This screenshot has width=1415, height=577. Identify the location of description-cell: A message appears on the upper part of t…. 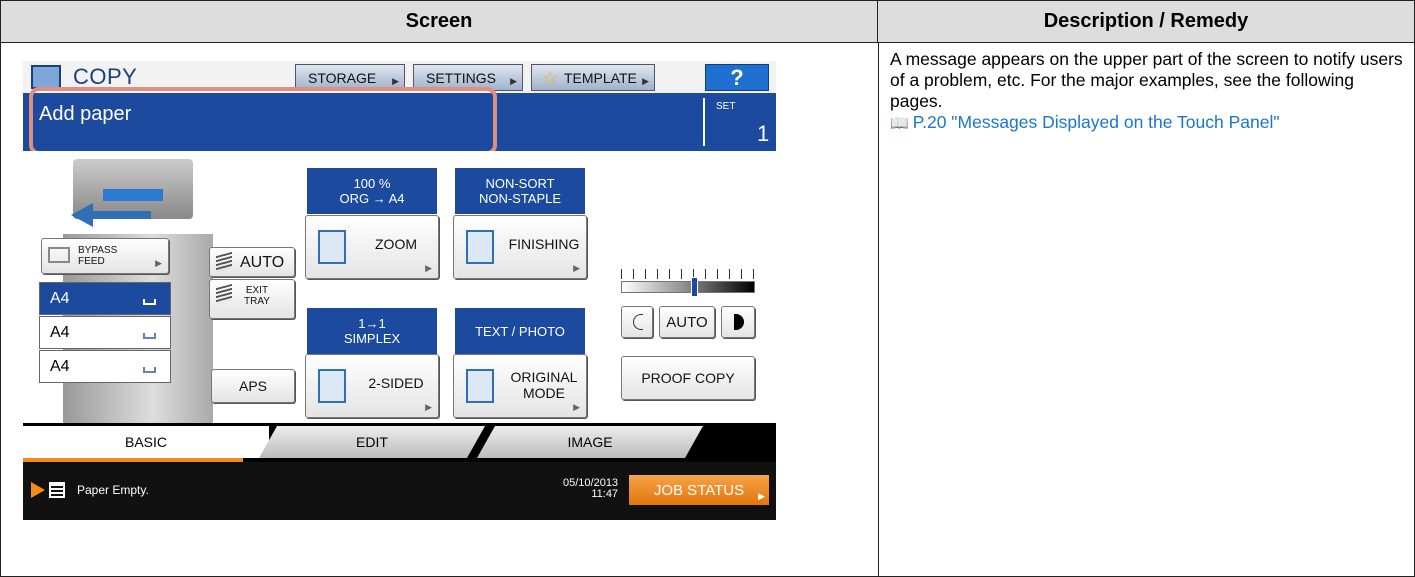
(1148, 91).